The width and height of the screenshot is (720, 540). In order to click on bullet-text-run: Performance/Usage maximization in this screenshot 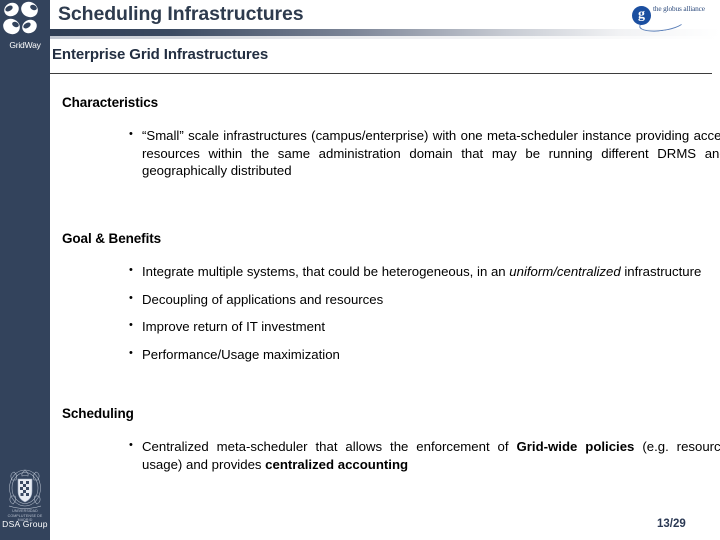, I will do `click(241, 354)`.